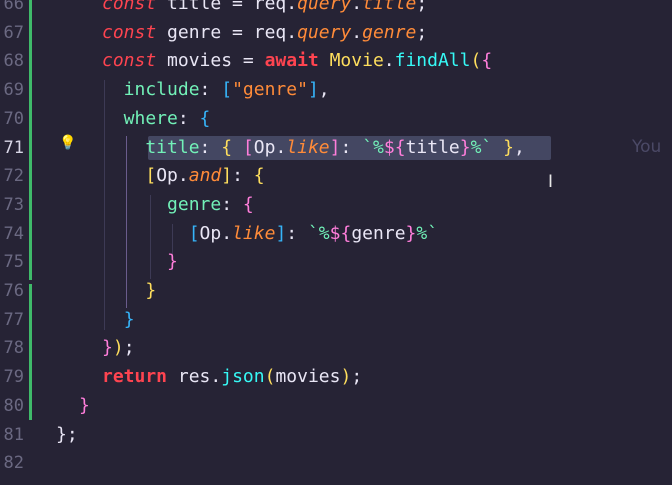 Image resolution: width=672 pixels, height=485 pixels. Describe the element at coordinates (336, 348) in the screenshot. I see `code-line: 78});` at that location.